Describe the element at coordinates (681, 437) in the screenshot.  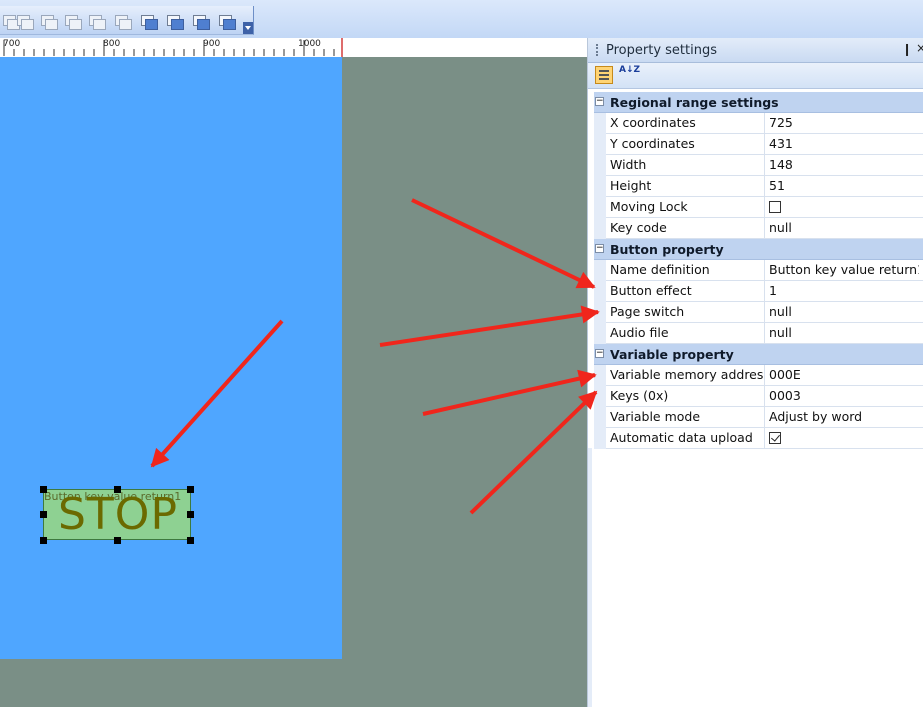
I see `property-name: Automatic data upload` at that location.